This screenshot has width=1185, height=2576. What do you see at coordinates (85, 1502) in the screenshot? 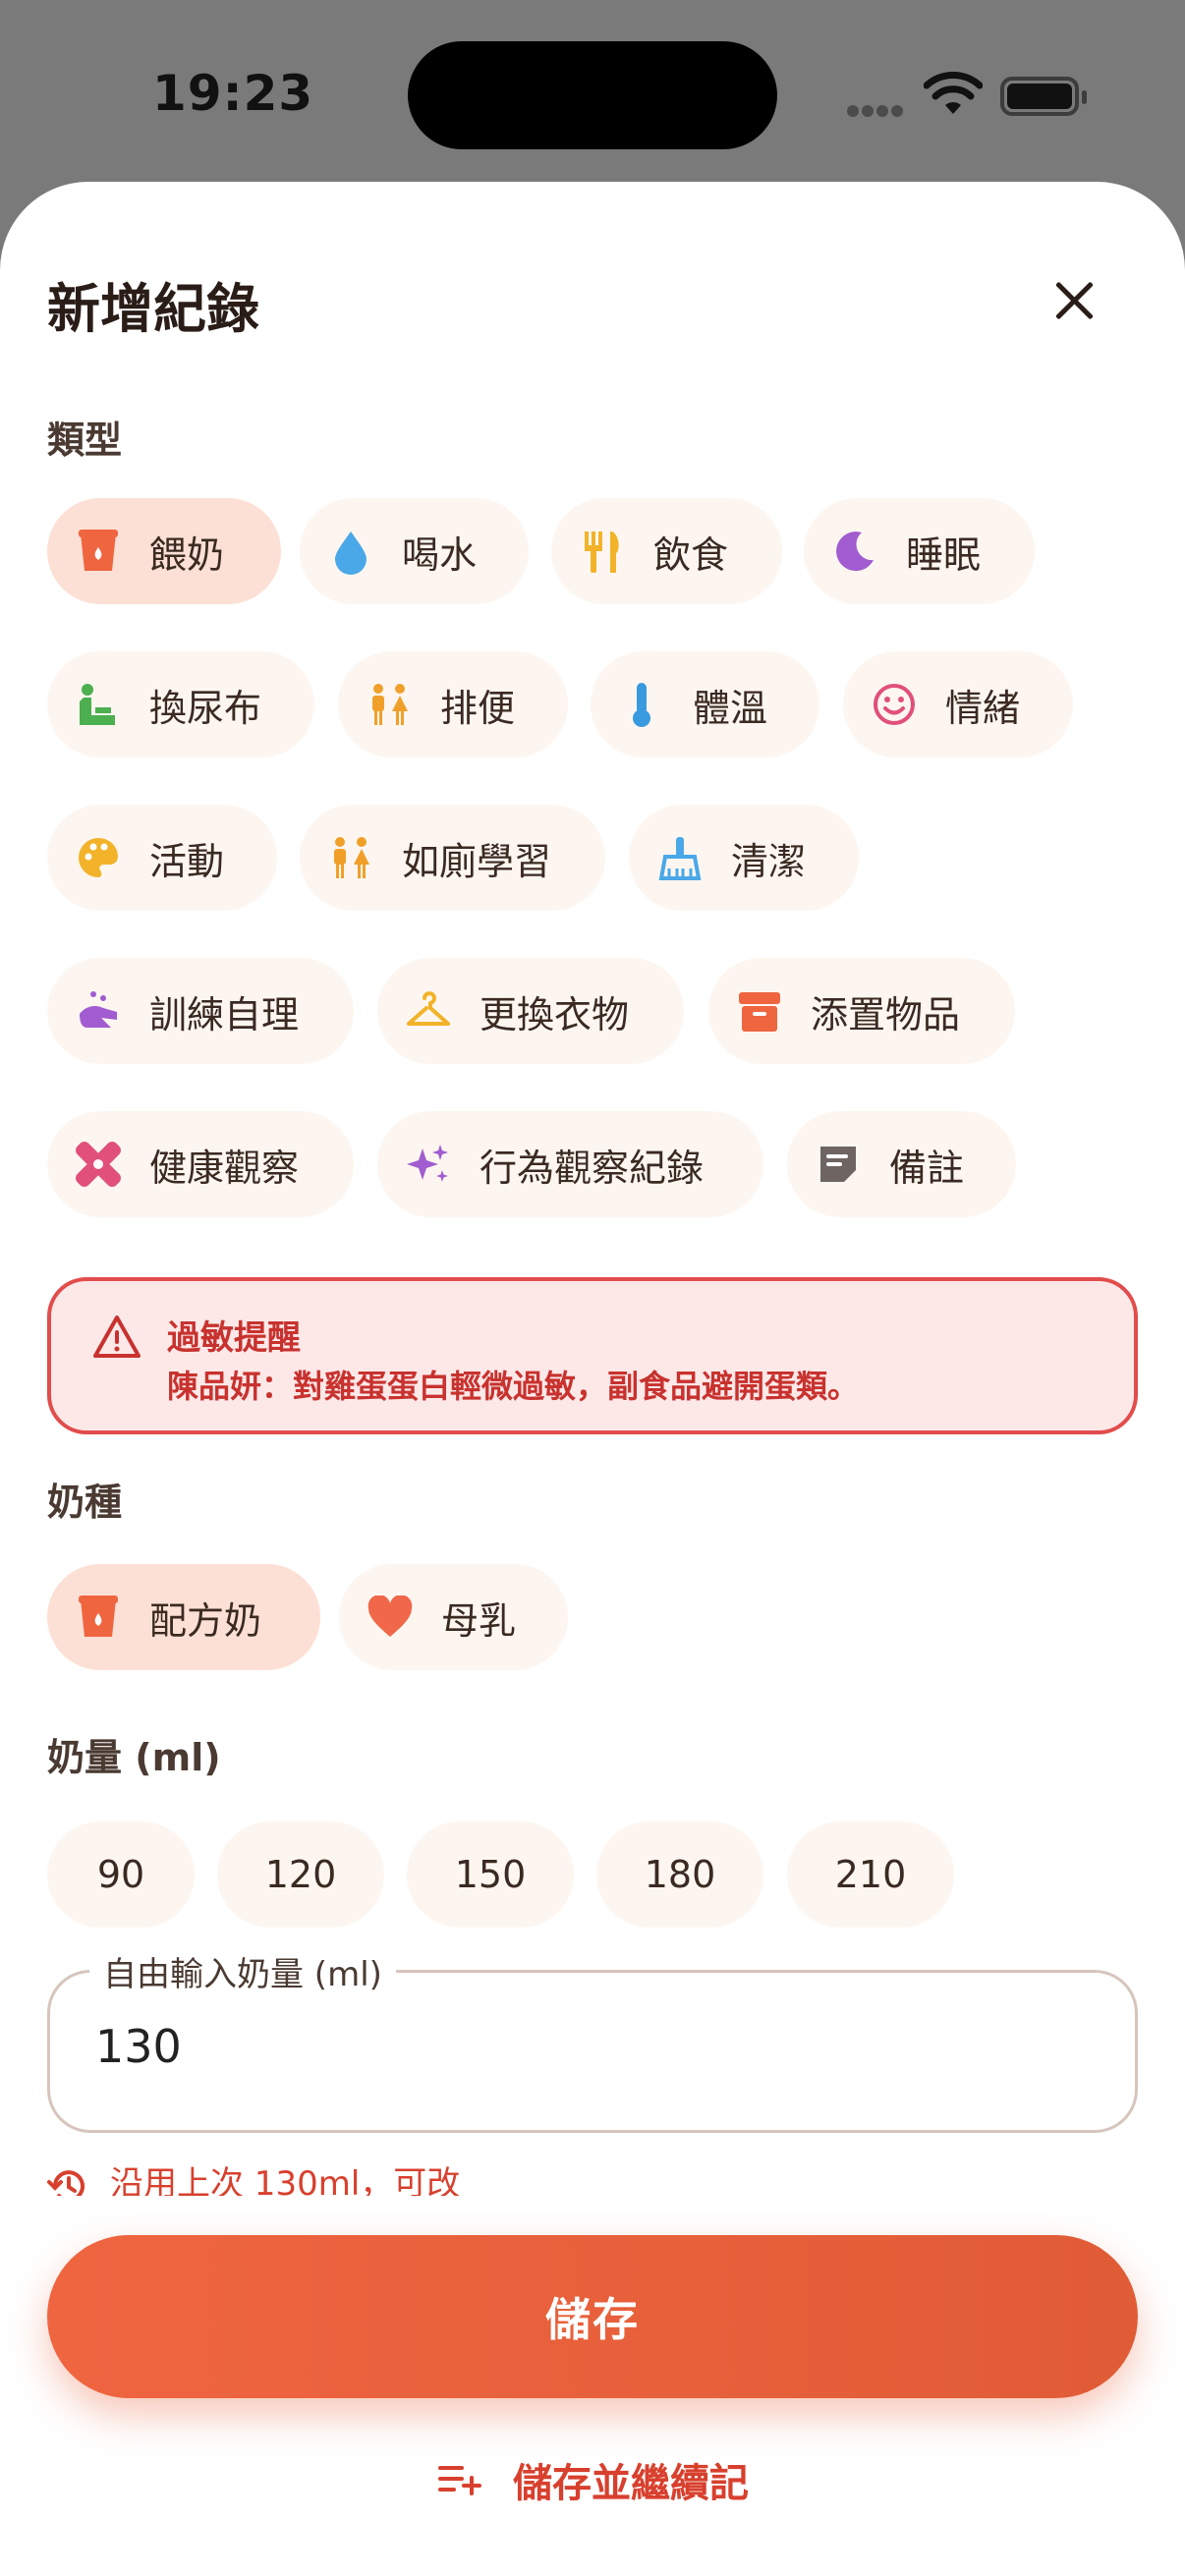
I see `milk-type-label: 奶種` at bounding box center [85, 1502].